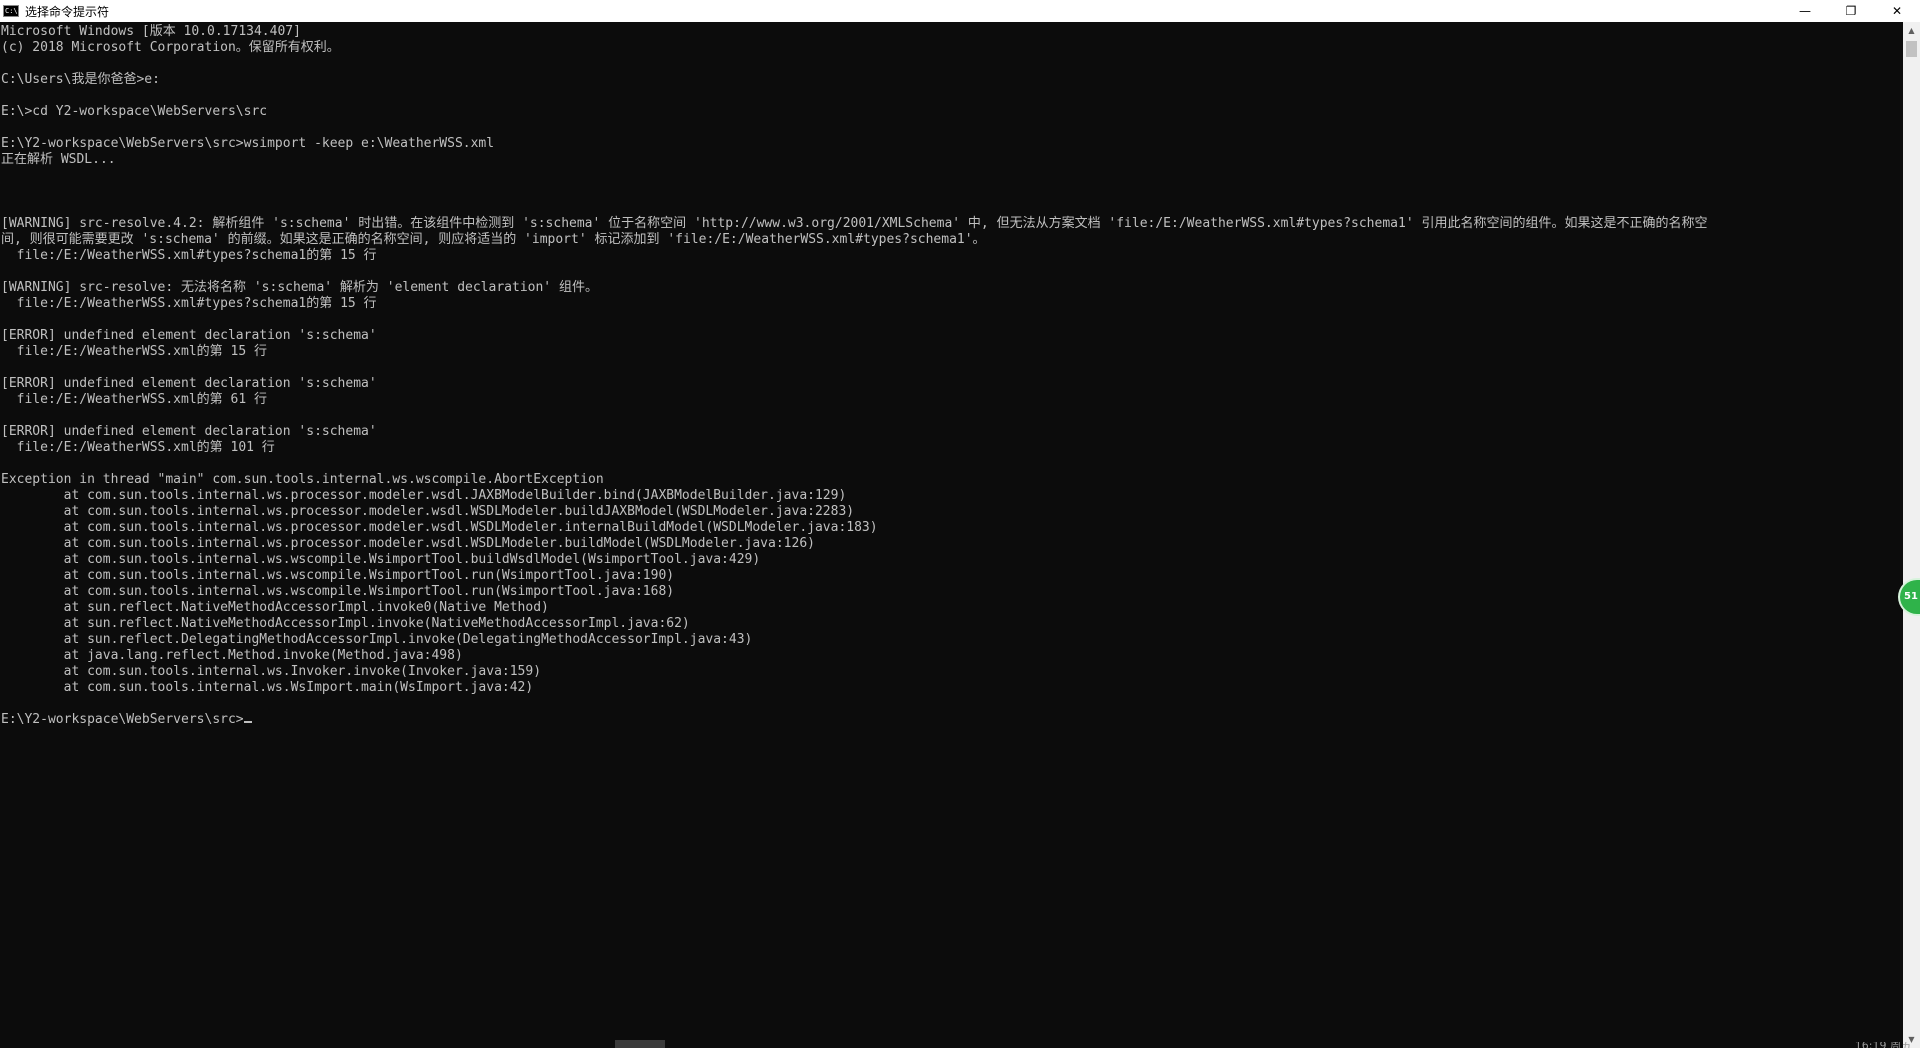 Image resolution: width=1920 pixels, height=1048 pixels. What do you see at coordinates (960, 11) in the screenshot?
I see `title-bar: C:\ 选择命令提示符 — ❐ ✕` at bounding box center [960, 11].